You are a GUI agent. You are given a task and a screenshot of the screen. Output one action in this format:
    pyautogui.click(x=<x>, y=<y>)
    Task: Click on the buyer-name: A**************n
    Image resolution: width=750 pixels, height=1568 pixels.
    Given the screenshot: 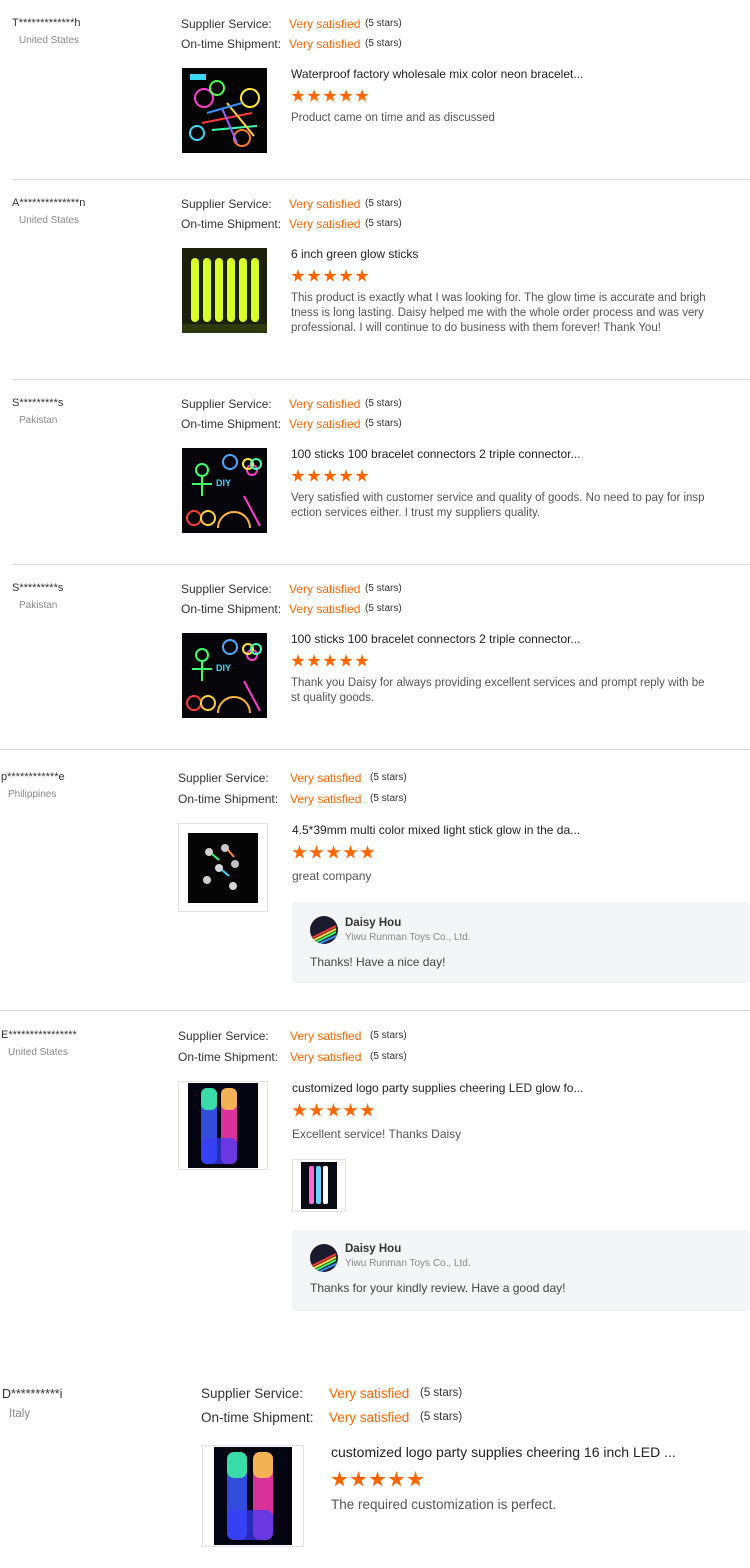 What is the action you would take?
    pyautogui.click(x=49, y=203)
    